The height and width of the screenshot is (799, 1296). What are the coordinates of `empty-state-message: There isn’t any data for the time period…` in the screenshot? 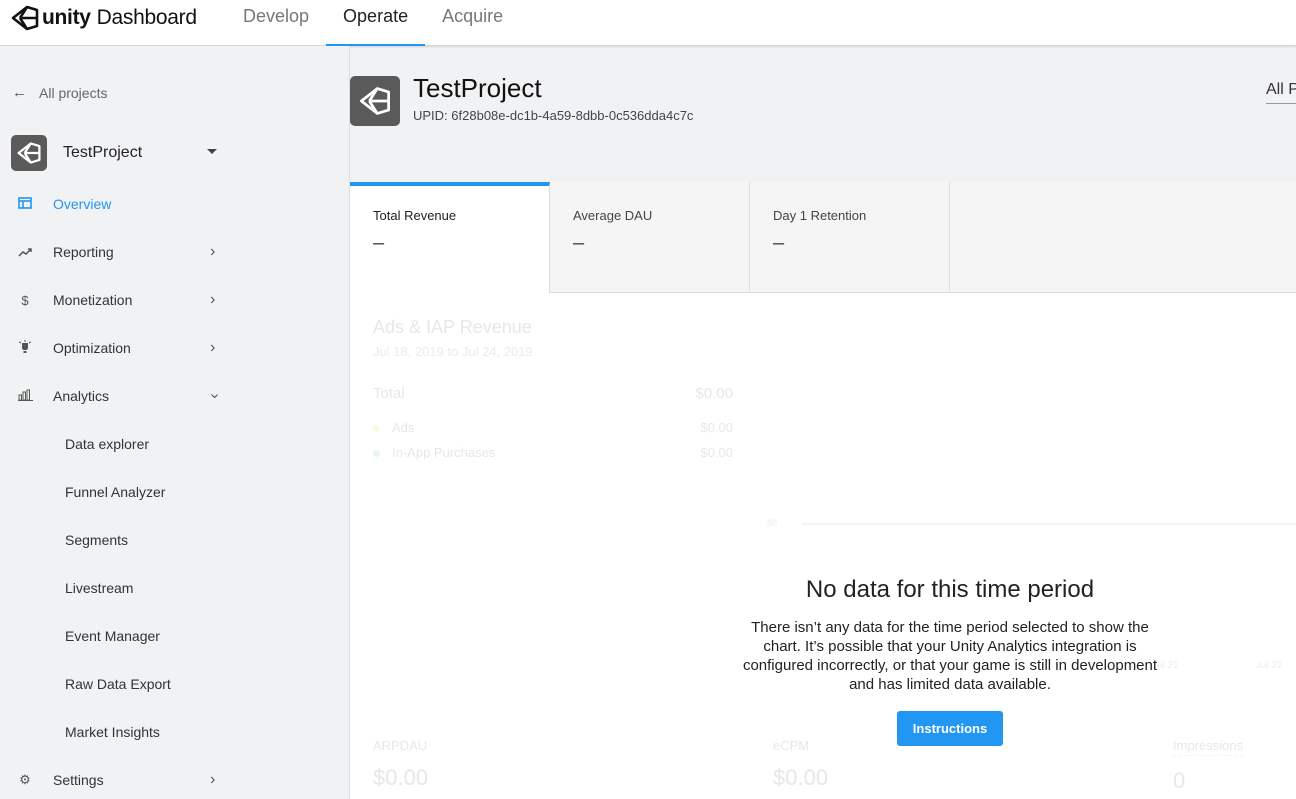 It's located at (950, 656).